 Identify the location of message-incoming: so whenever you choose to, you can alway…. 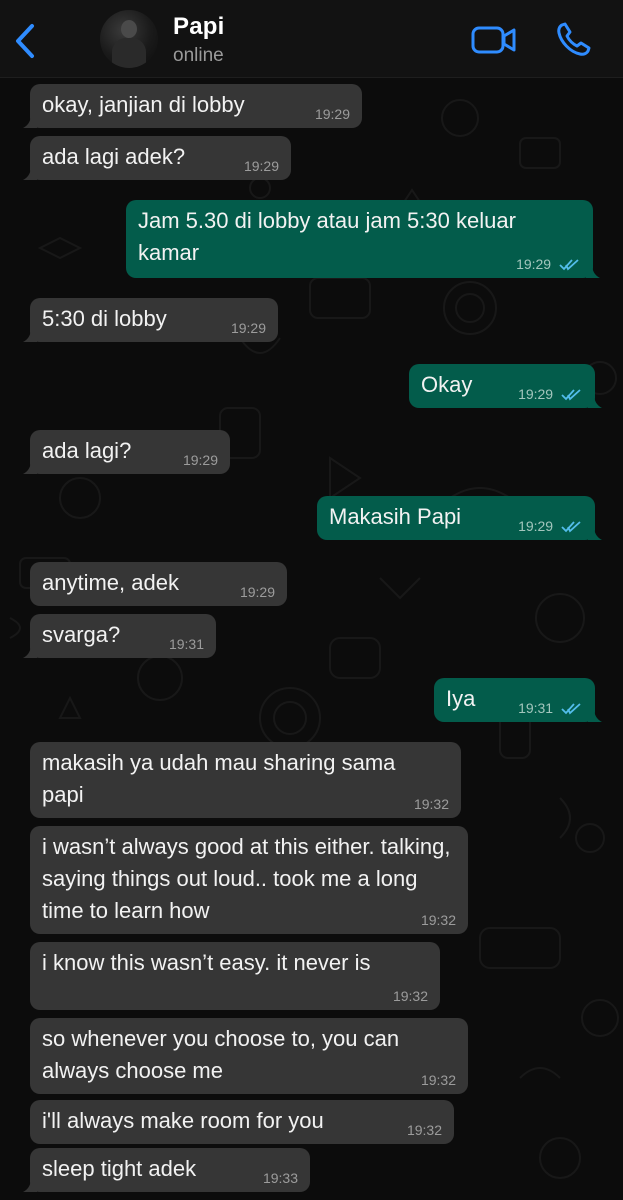
(249, 1056).